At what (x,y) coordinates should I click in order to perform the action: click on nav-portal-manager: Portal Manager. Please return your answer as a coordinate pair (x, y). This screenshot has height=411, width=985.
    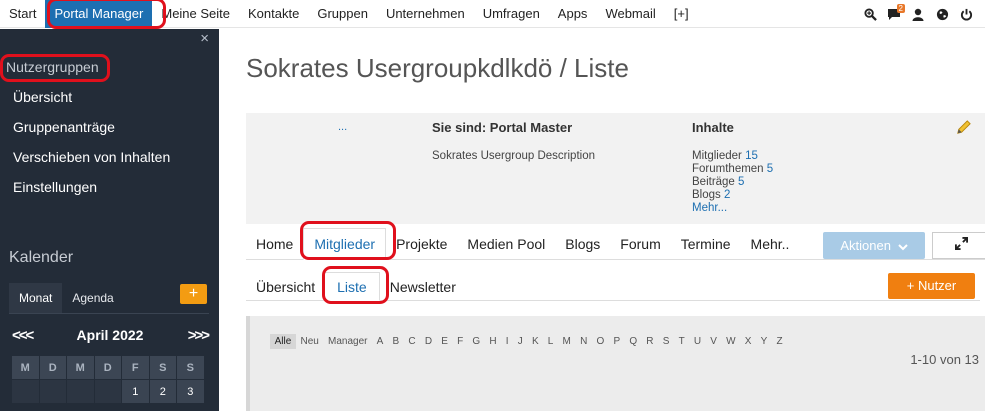
    Looking at the image, I should click on (99, 14).